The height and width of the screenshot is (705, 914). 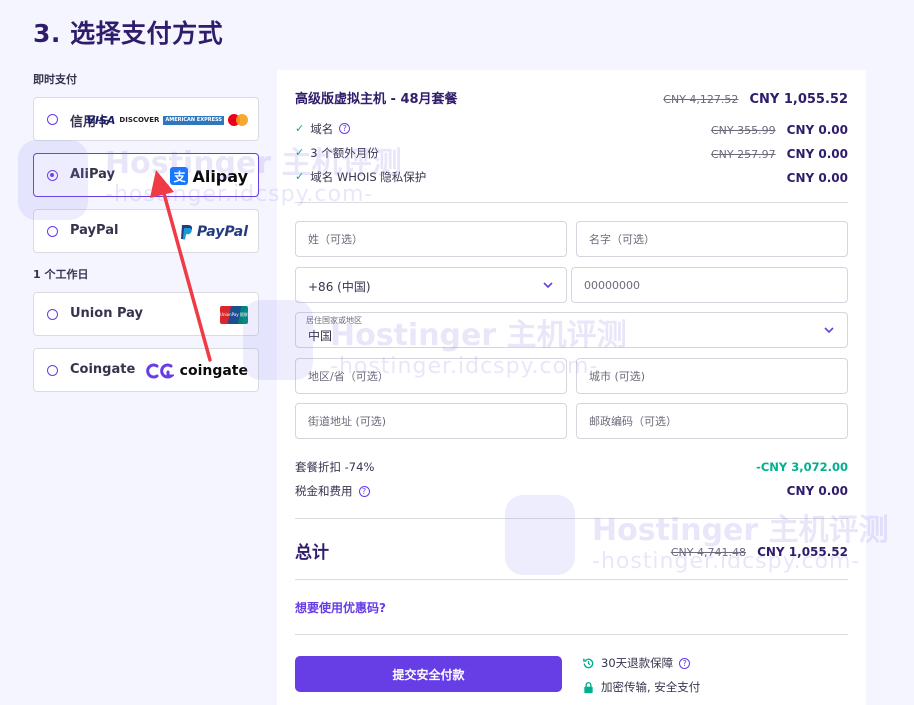 I want to click on country-value: 中国, so click(x=320, y=336).